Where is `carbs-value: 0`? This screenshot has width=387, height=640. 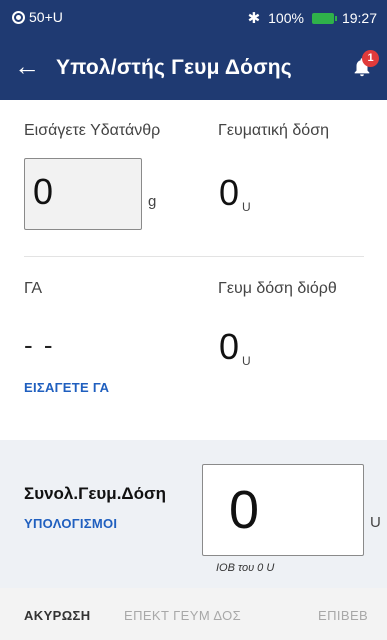 carbs-value: 0 is located at coordinates (43, 191).